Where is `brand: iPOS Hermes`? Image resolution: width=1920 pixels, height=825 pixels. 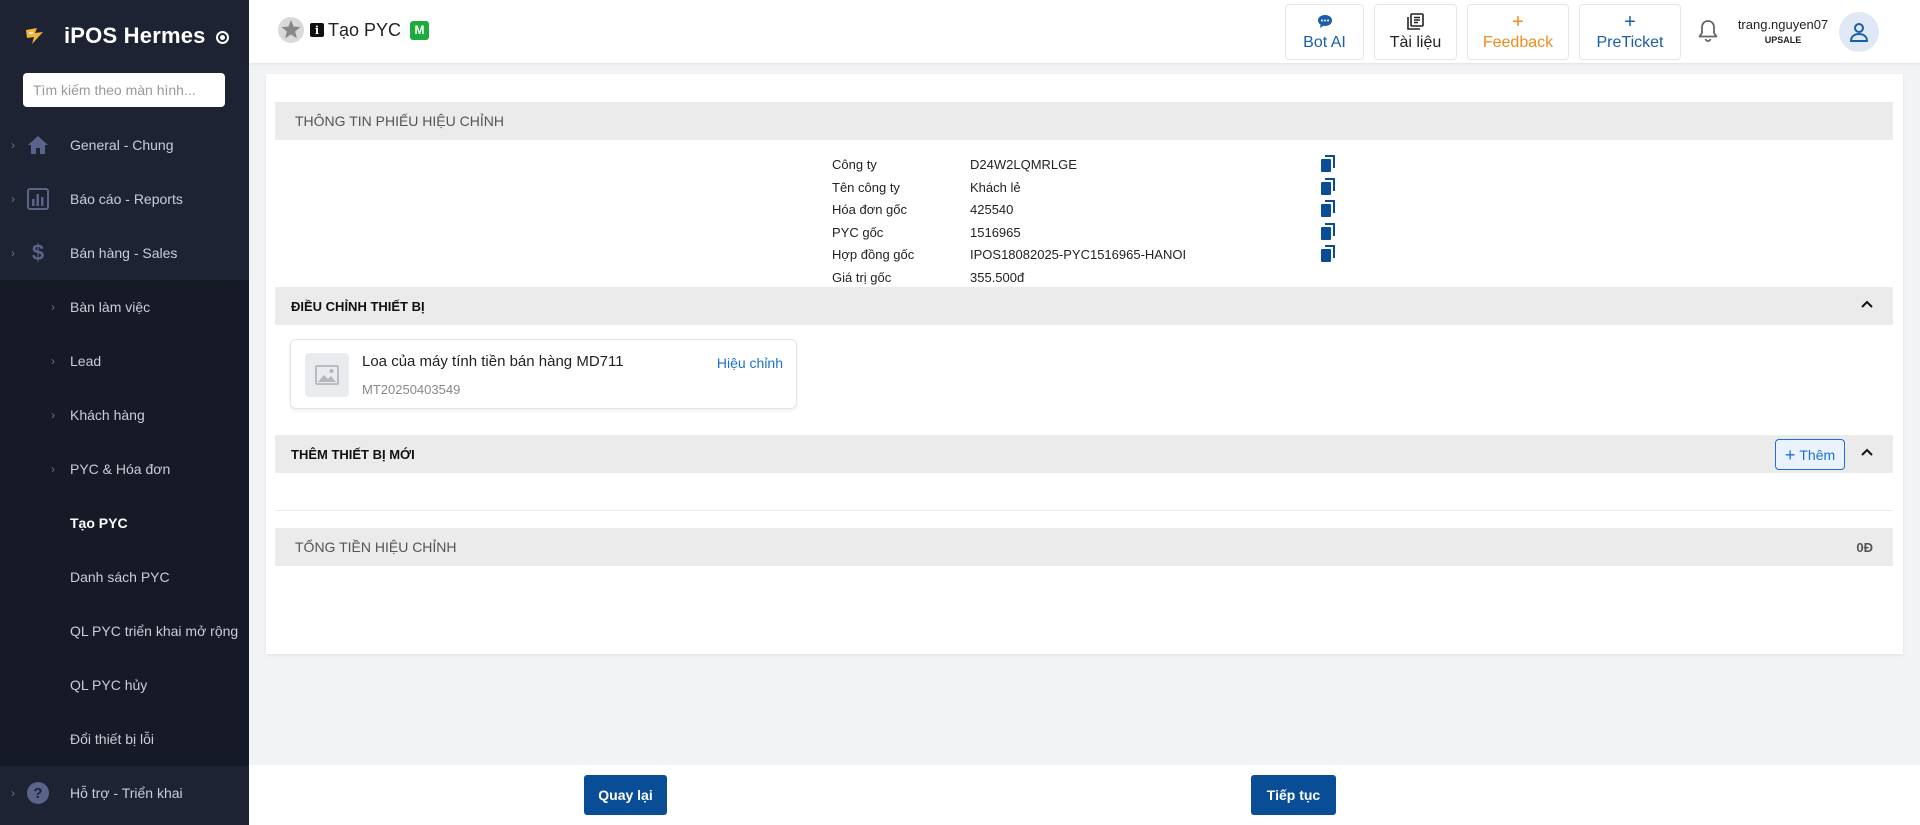 brand: iPOS Hermes is located at coordinates (124, 36).